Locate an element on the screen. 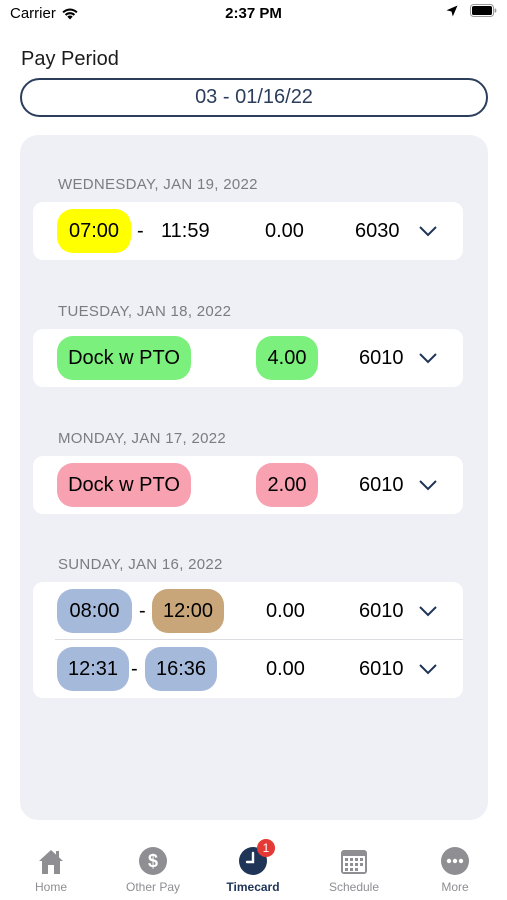  dollar-icon: $ is located at coordinates (153, 861).